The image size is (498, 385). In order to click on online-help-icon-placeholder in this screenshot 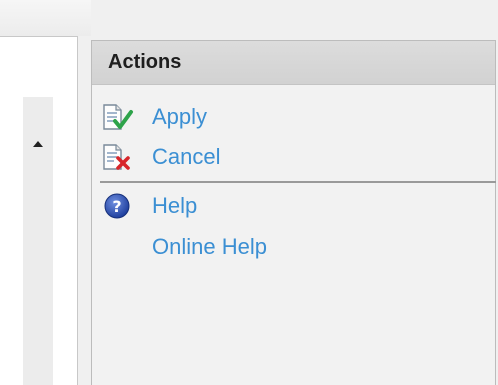, I will do `click(119, 247)`.